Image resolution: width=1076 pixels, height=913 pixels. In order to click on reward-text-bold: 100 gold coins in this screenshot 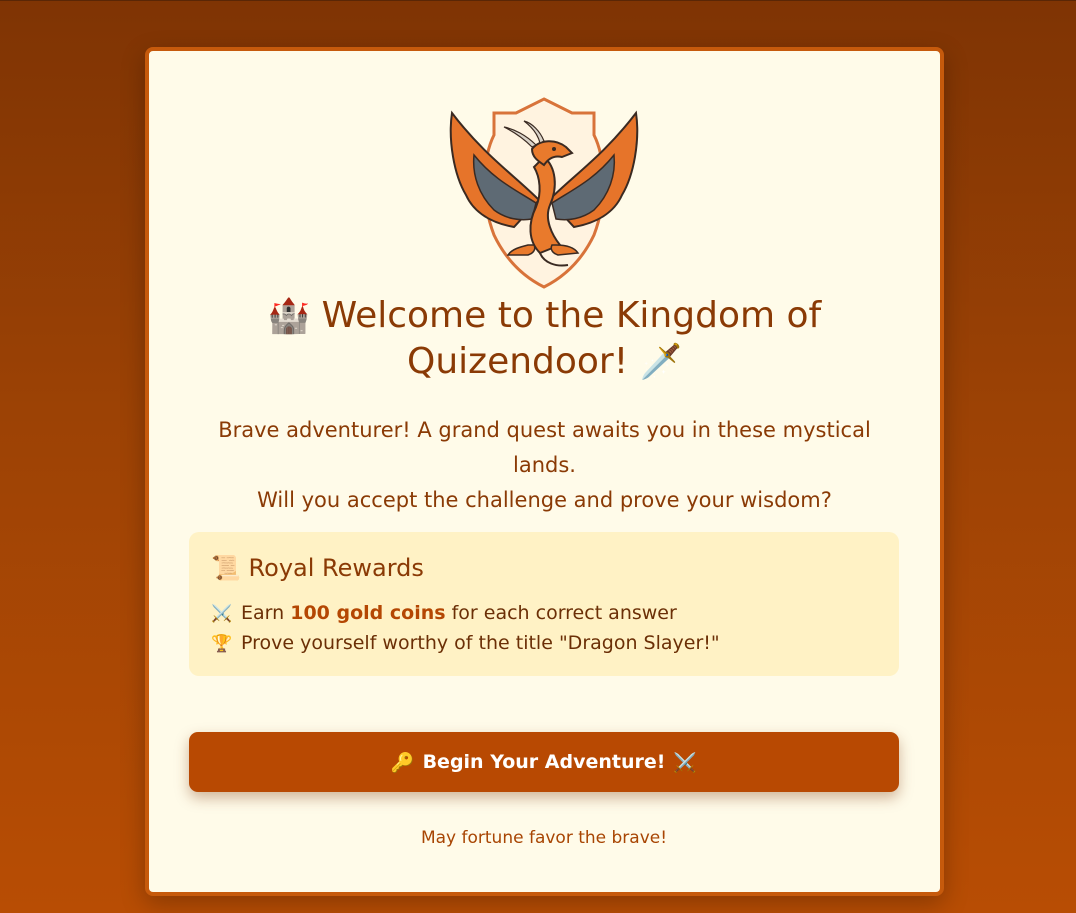, I will do `click(368, 613)`.